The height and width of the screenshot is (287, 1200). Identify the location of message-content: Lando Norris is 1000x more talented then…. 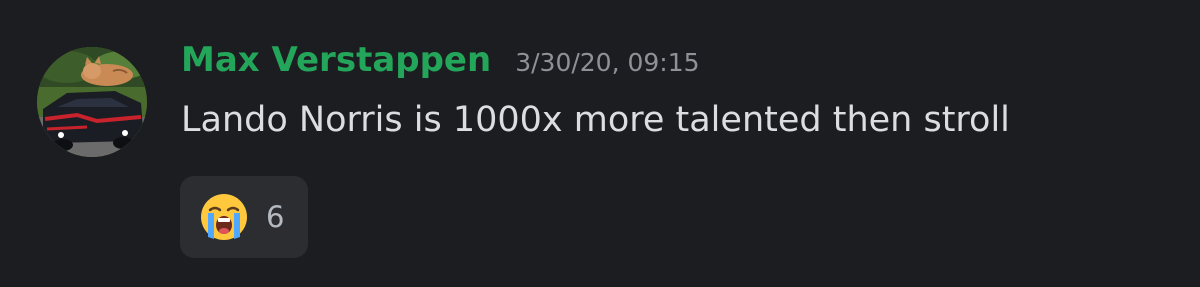
(595, 120).